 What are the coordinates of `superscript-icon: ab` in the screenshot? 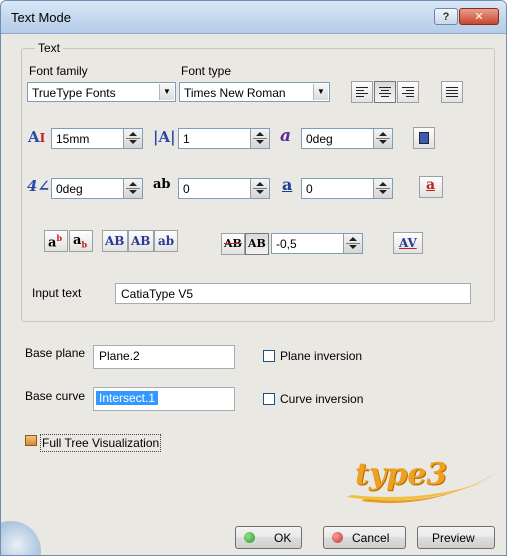 It's located at (55, 242).